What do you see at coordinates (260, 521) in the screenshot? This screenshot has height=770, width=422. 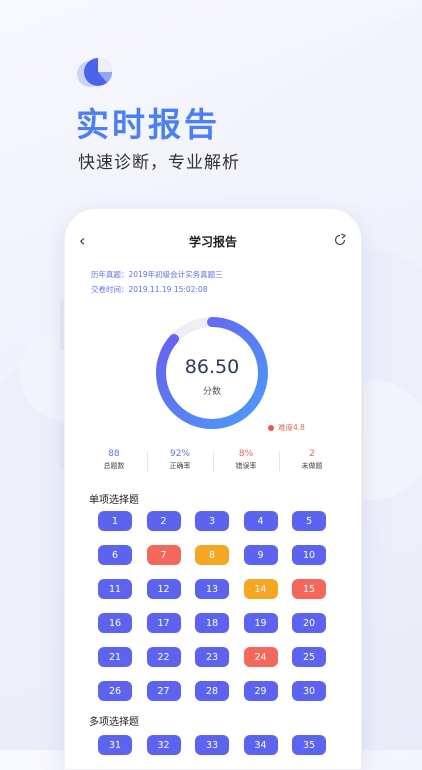 I see `question-4-button: 4` at bounding box center [260, 521].